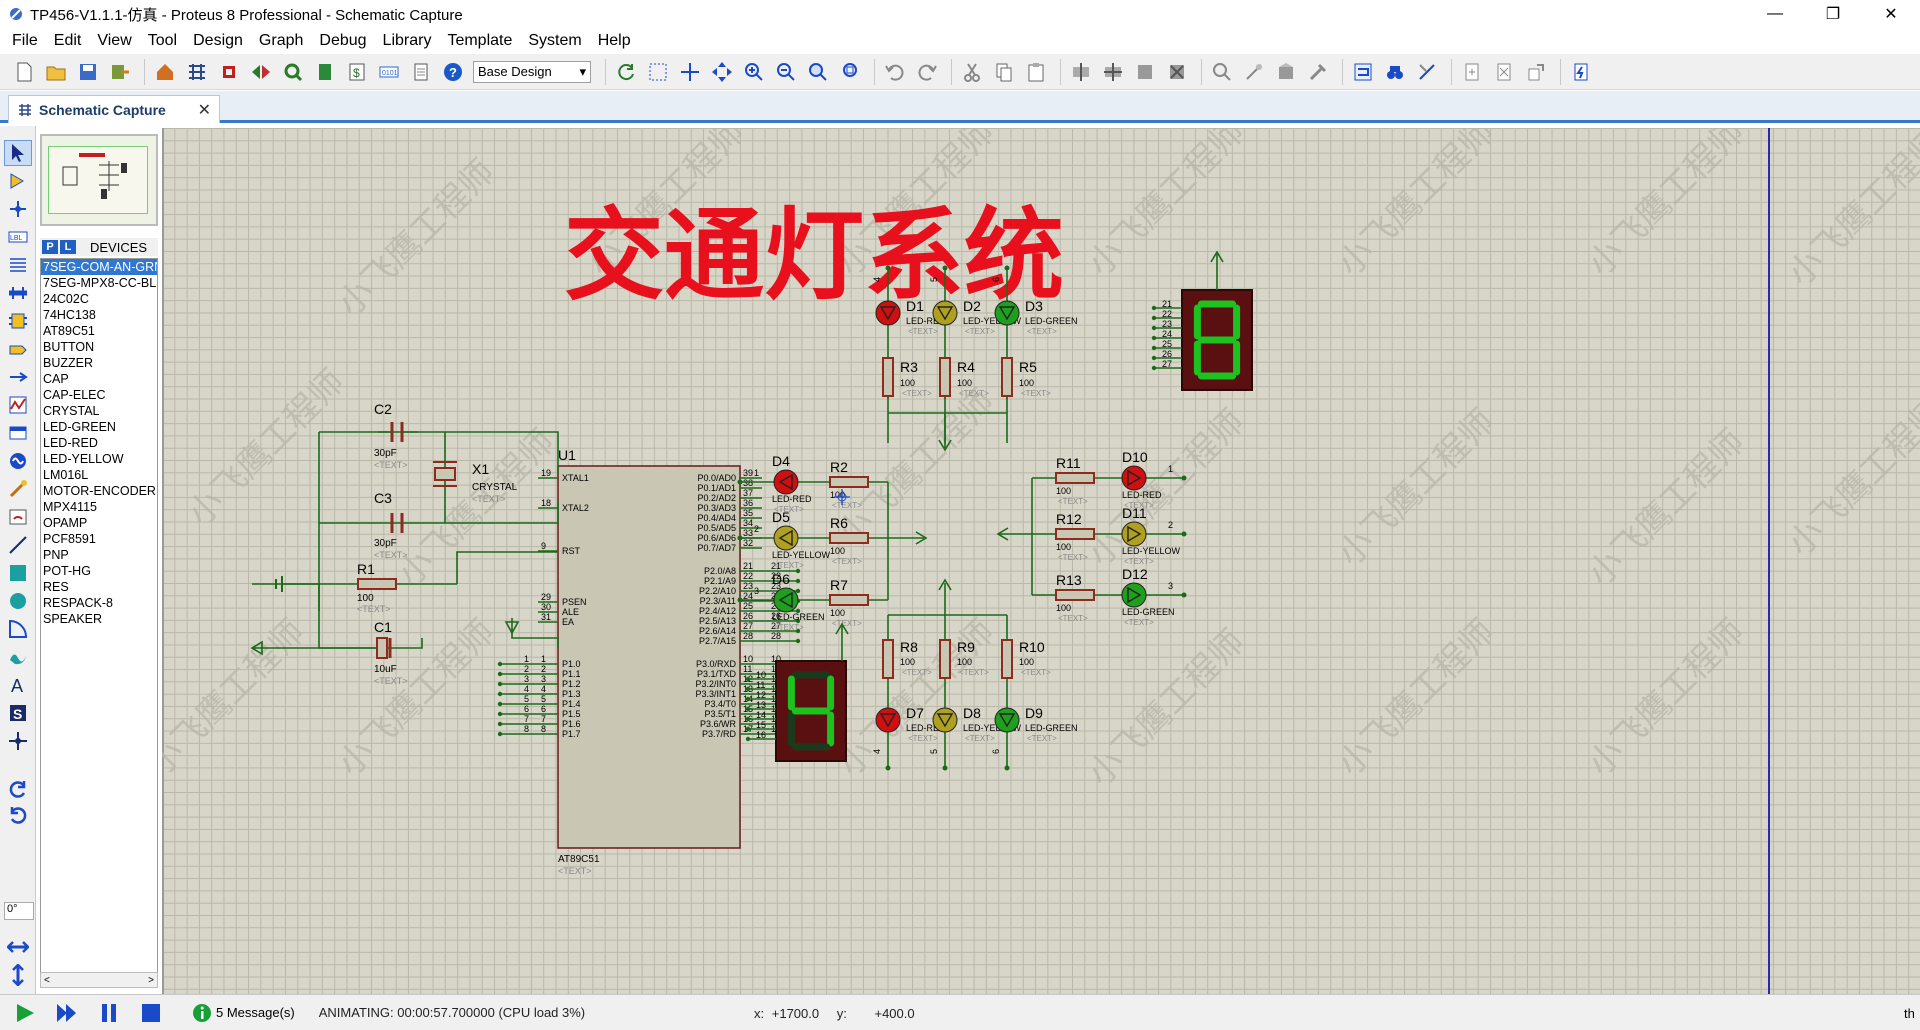 This screenshot has width=1920, height=1030. What do you see at coordinates (1395, 72) in the screenshot?
I see `search-tag-button` at bounding box center [1395, 72].